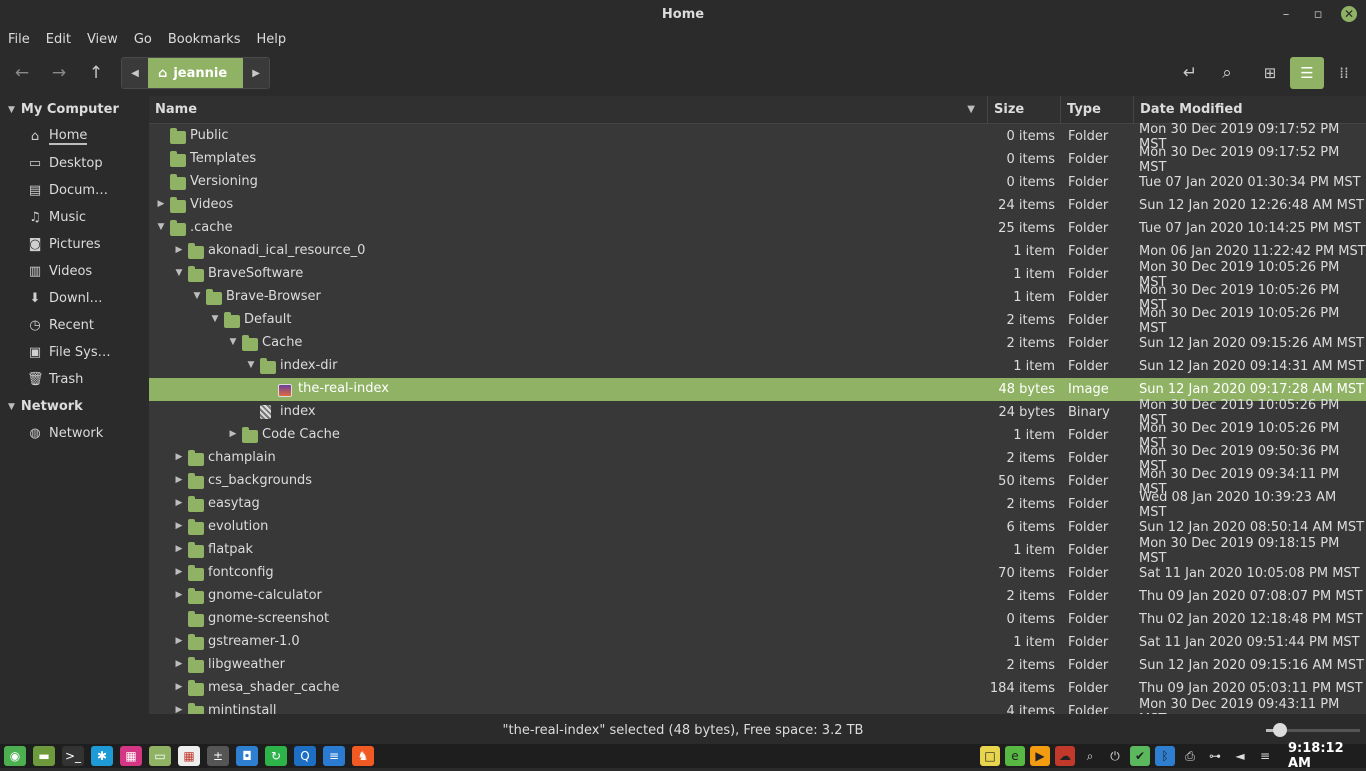  I want to click on mint-menu-icon: ◉, so click(15, 756).